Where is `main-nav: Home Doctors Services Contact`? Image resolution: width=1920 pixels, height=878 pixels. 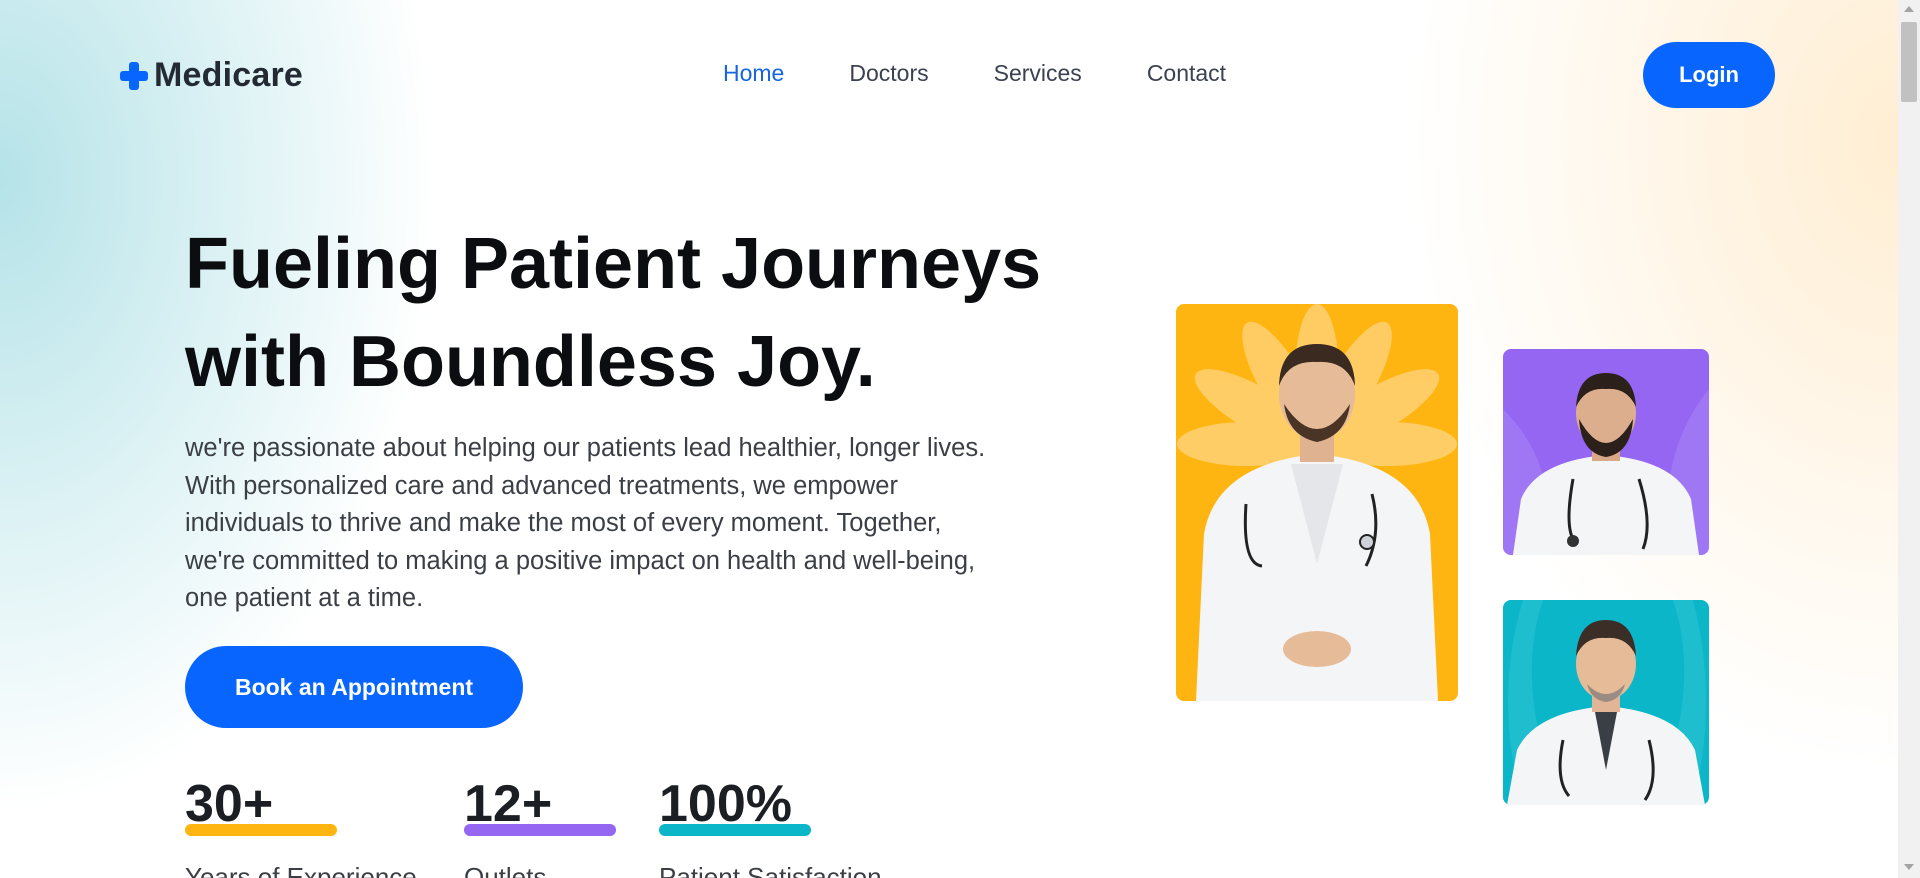 main-nav: Home Doctors Services Contact is located at coordinates (1007, 73).